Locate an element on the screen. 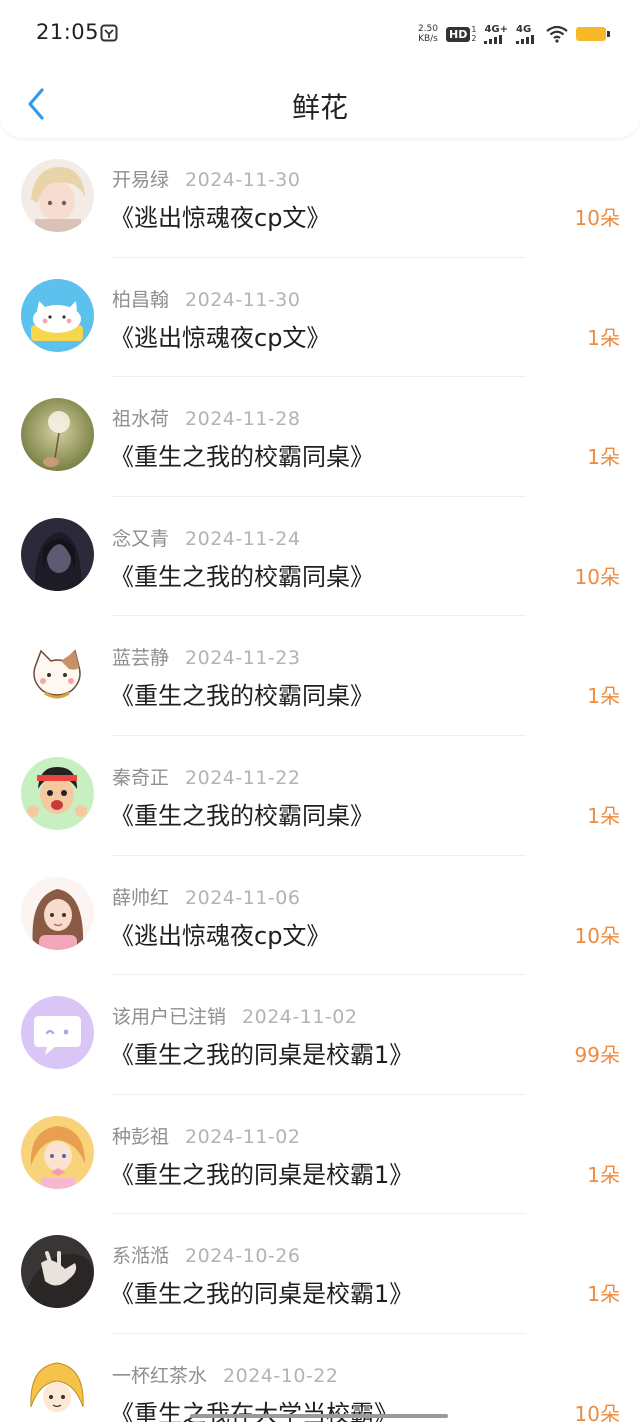 The height and width of the screenshot is (1422, 640). hd-icon: HD is located at coordinates (458, 34).